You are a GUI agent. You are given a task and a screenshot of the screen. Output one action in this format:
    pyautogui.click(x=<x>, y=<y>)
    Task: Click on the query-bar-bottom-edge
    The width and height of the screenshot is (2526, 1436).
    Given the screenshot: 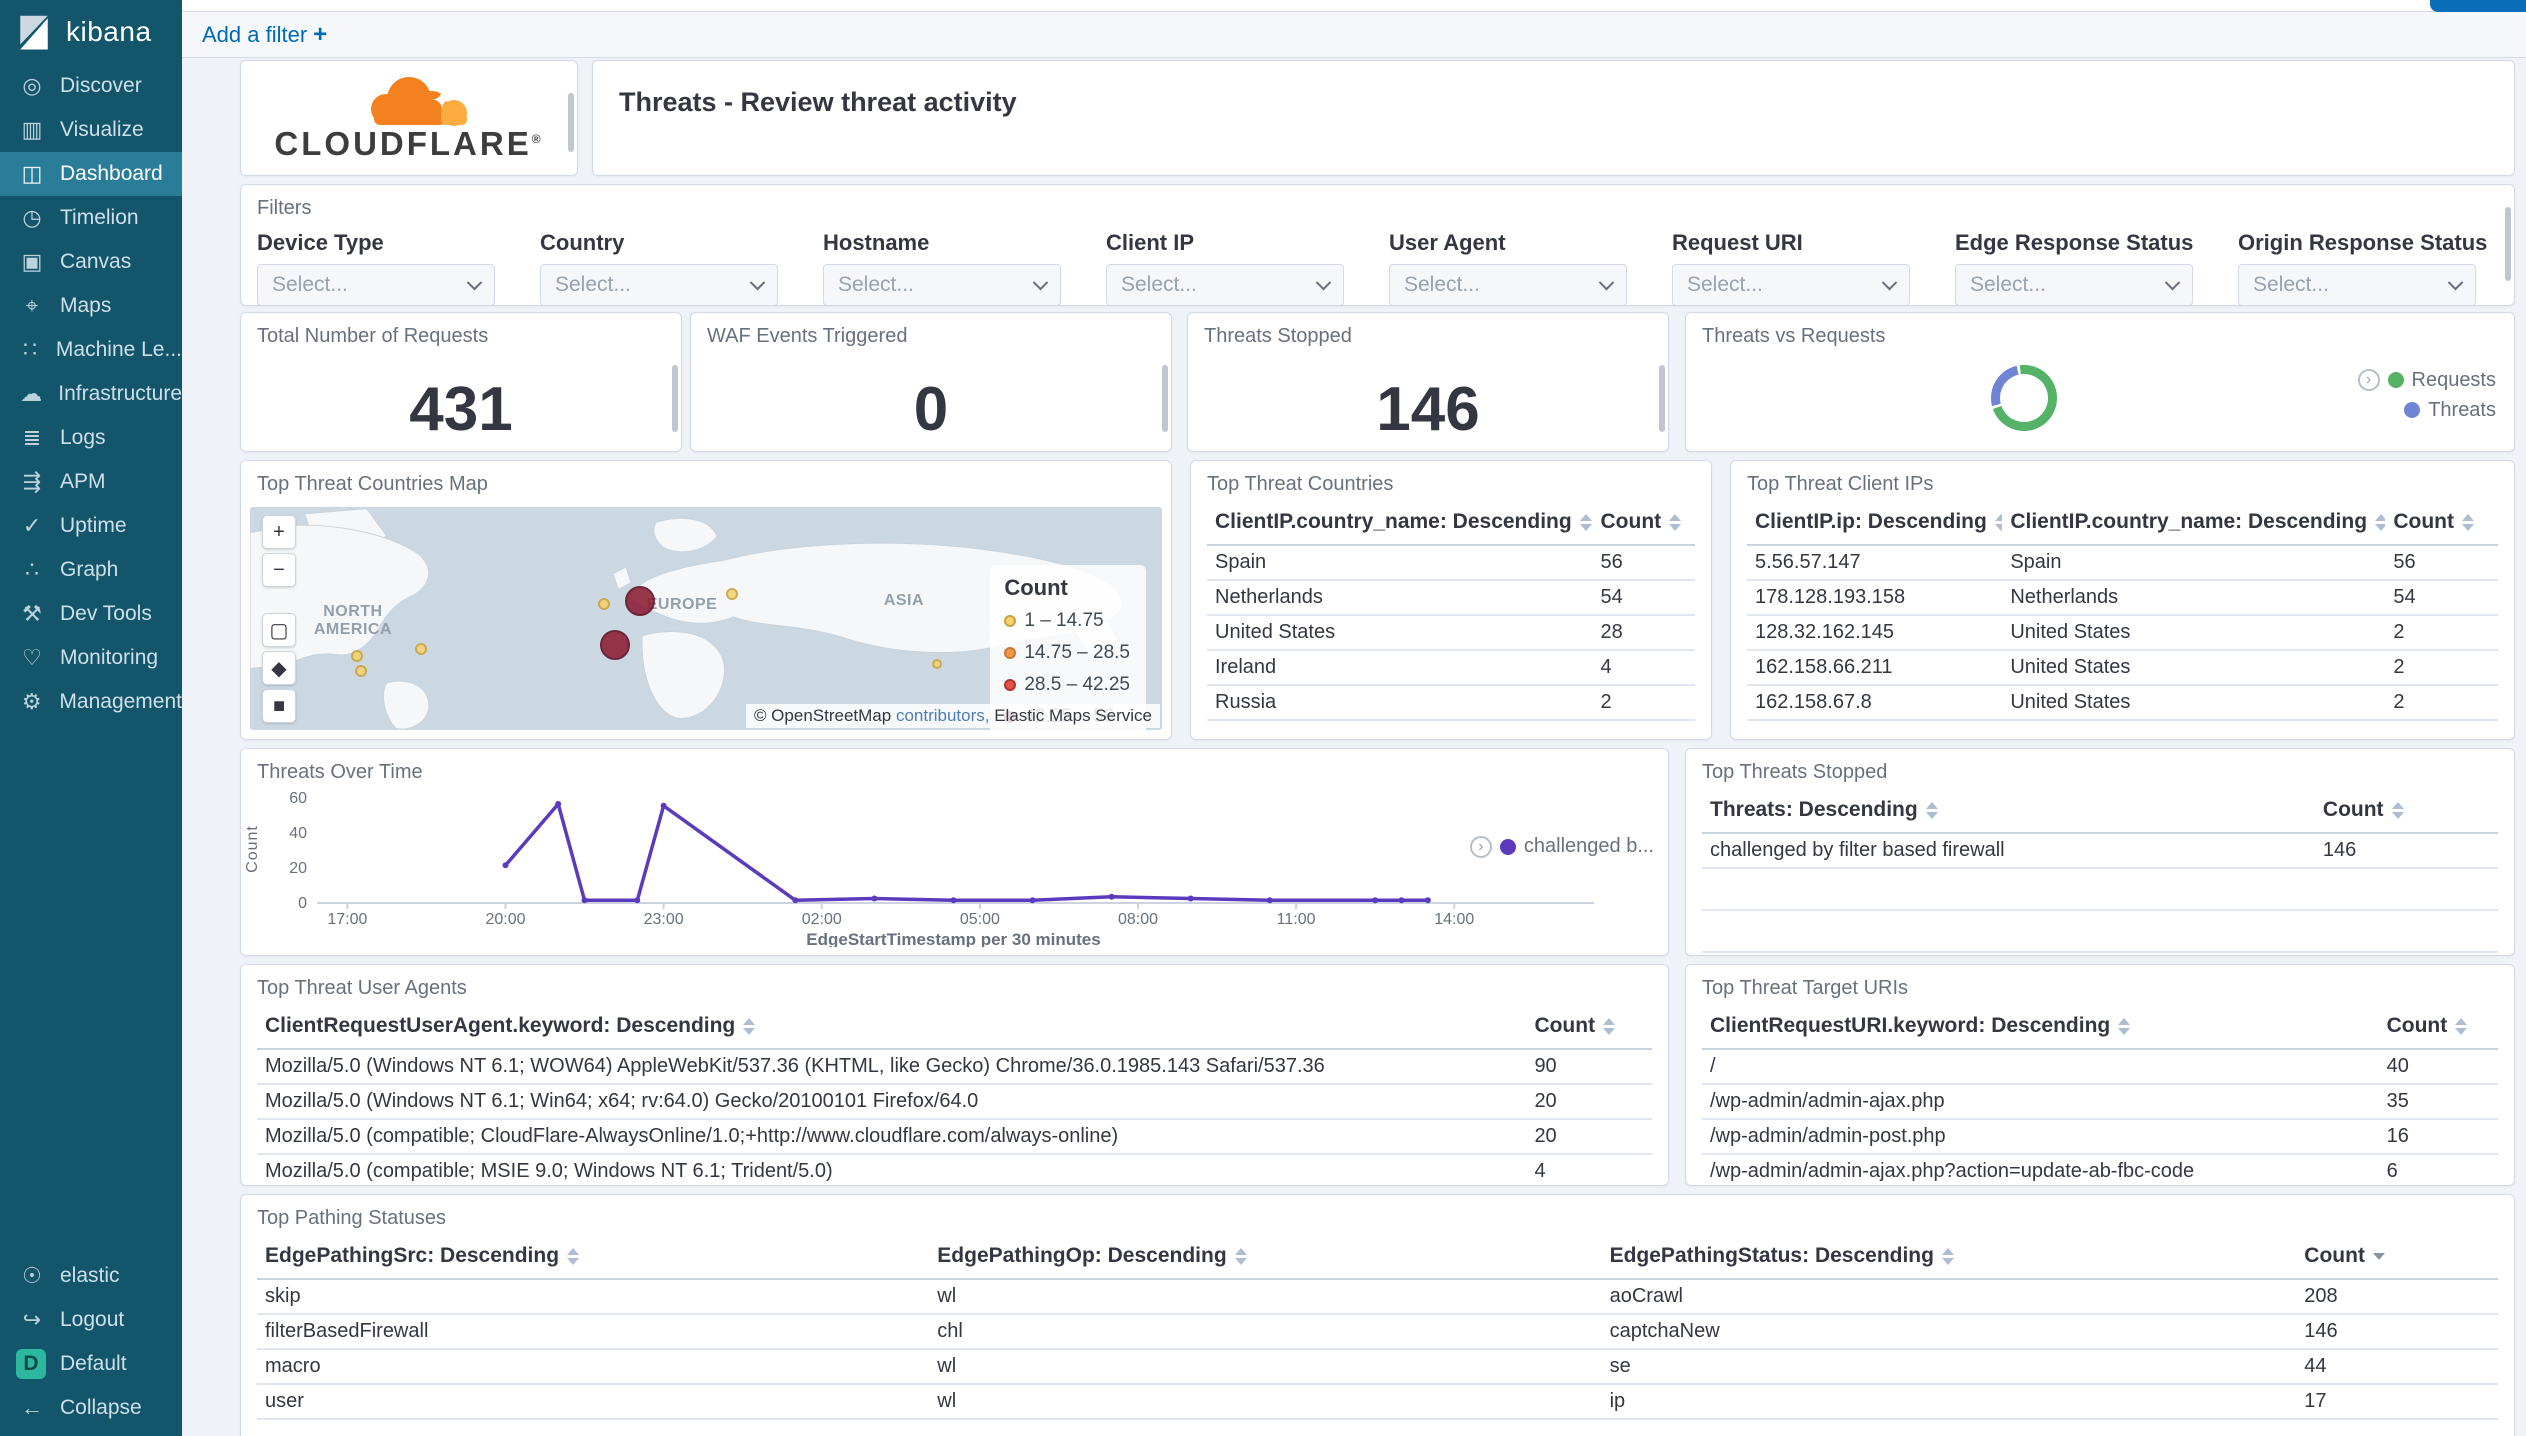 What is the action you would take?
    pyautogui.click(x=1354, y=6)
    